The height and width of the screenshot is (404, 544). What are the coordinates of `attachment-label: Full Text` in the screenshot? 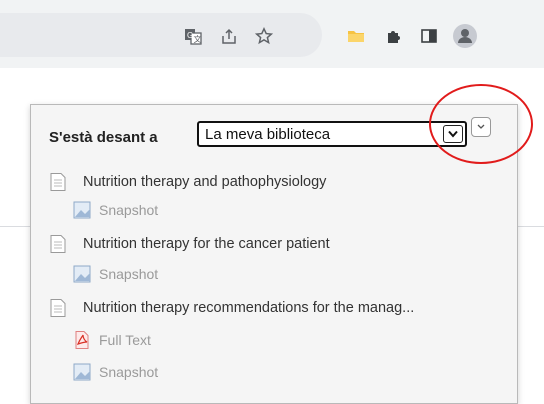 It's located at (125, 340).